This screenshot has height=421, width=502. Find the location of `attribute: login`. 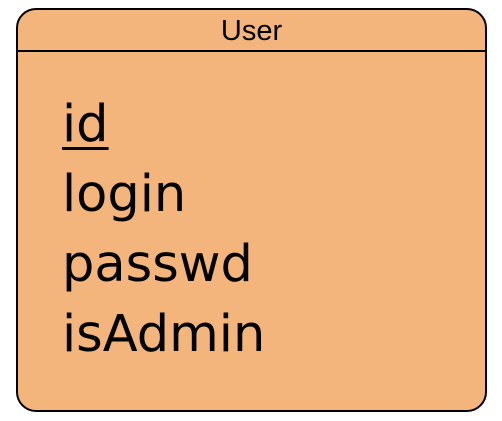

attribute: login is located at coordinates (124, 194).